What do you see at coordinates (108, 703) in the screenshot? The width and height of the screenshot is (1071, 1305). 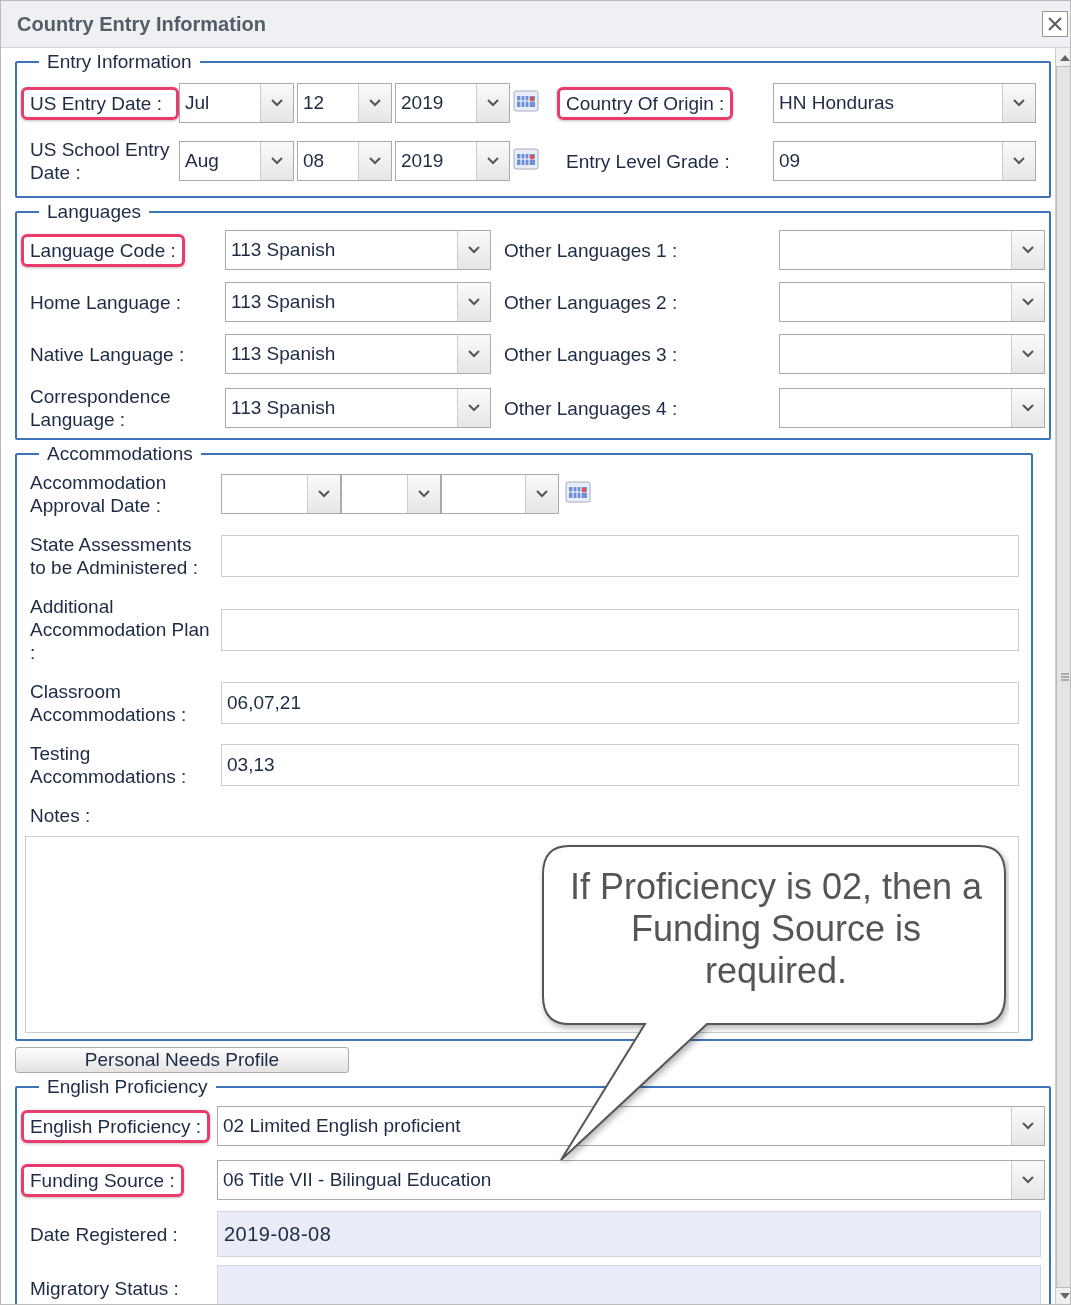 I see `field-label: Classroom Accommodations :` at bounding box center [108, 703].